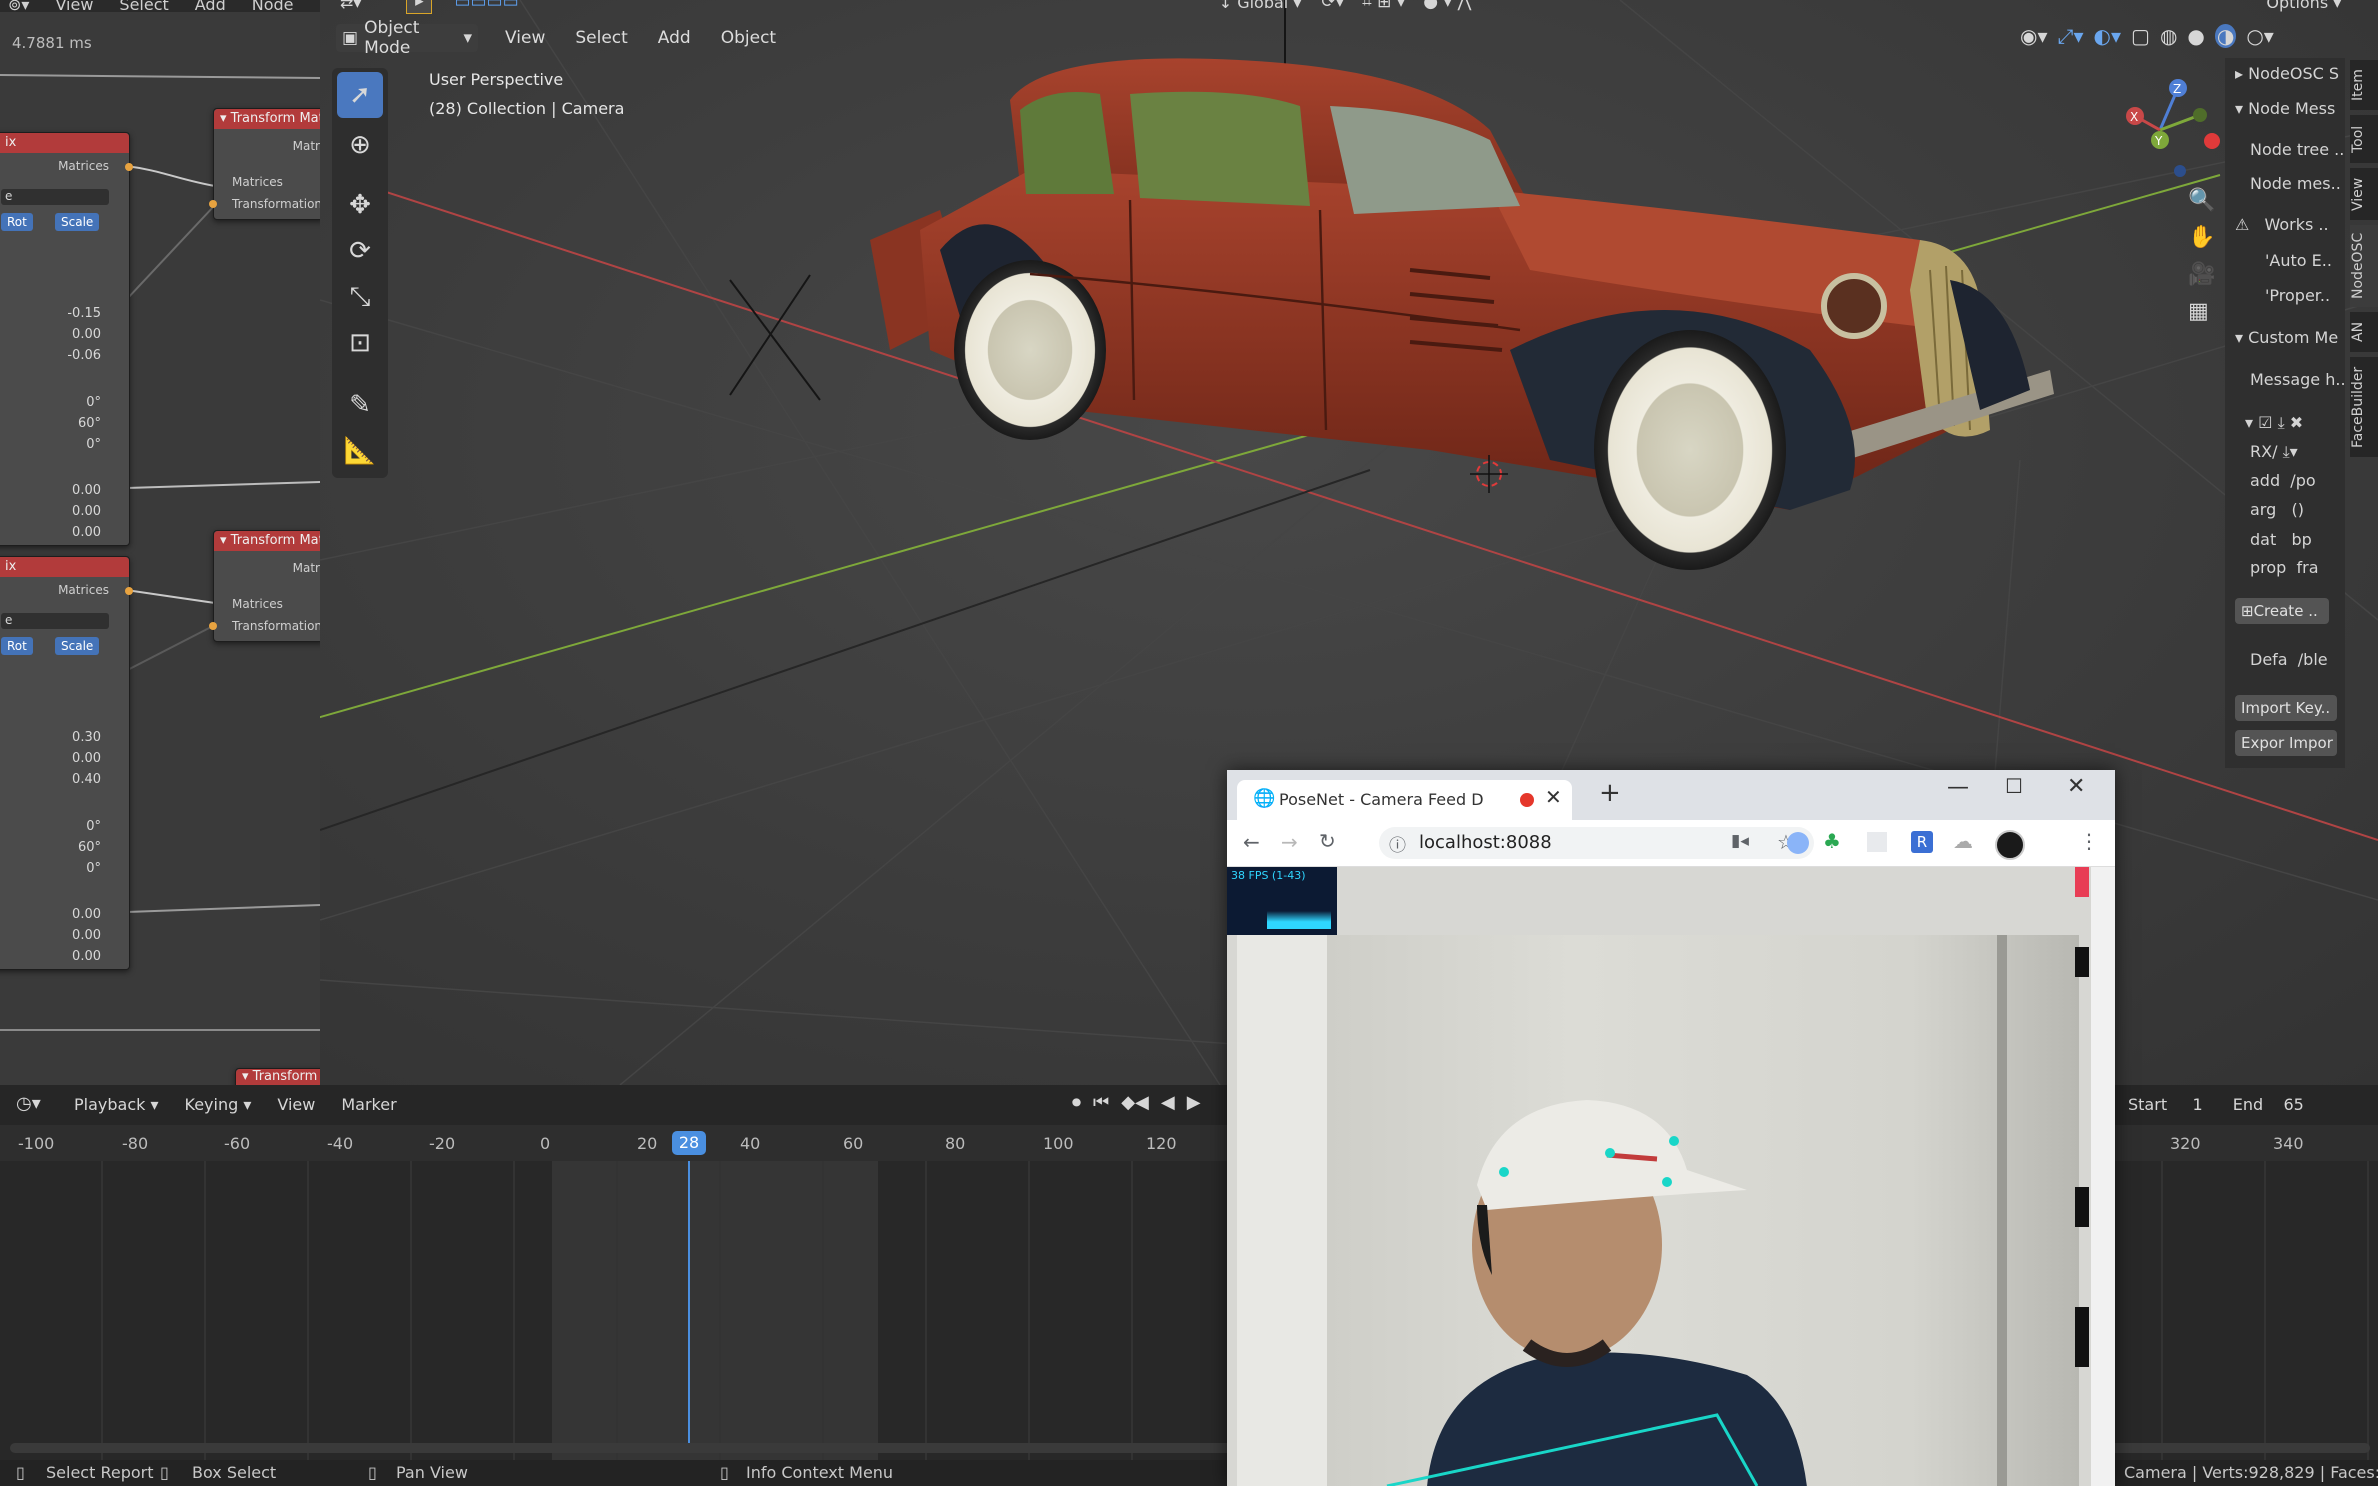 Image resolution: width=2378 pixels, height=1486 pixels. Describe the element at coordinates (2095, 1176) in the screenshot. I see `page-scrollbar` at that location.